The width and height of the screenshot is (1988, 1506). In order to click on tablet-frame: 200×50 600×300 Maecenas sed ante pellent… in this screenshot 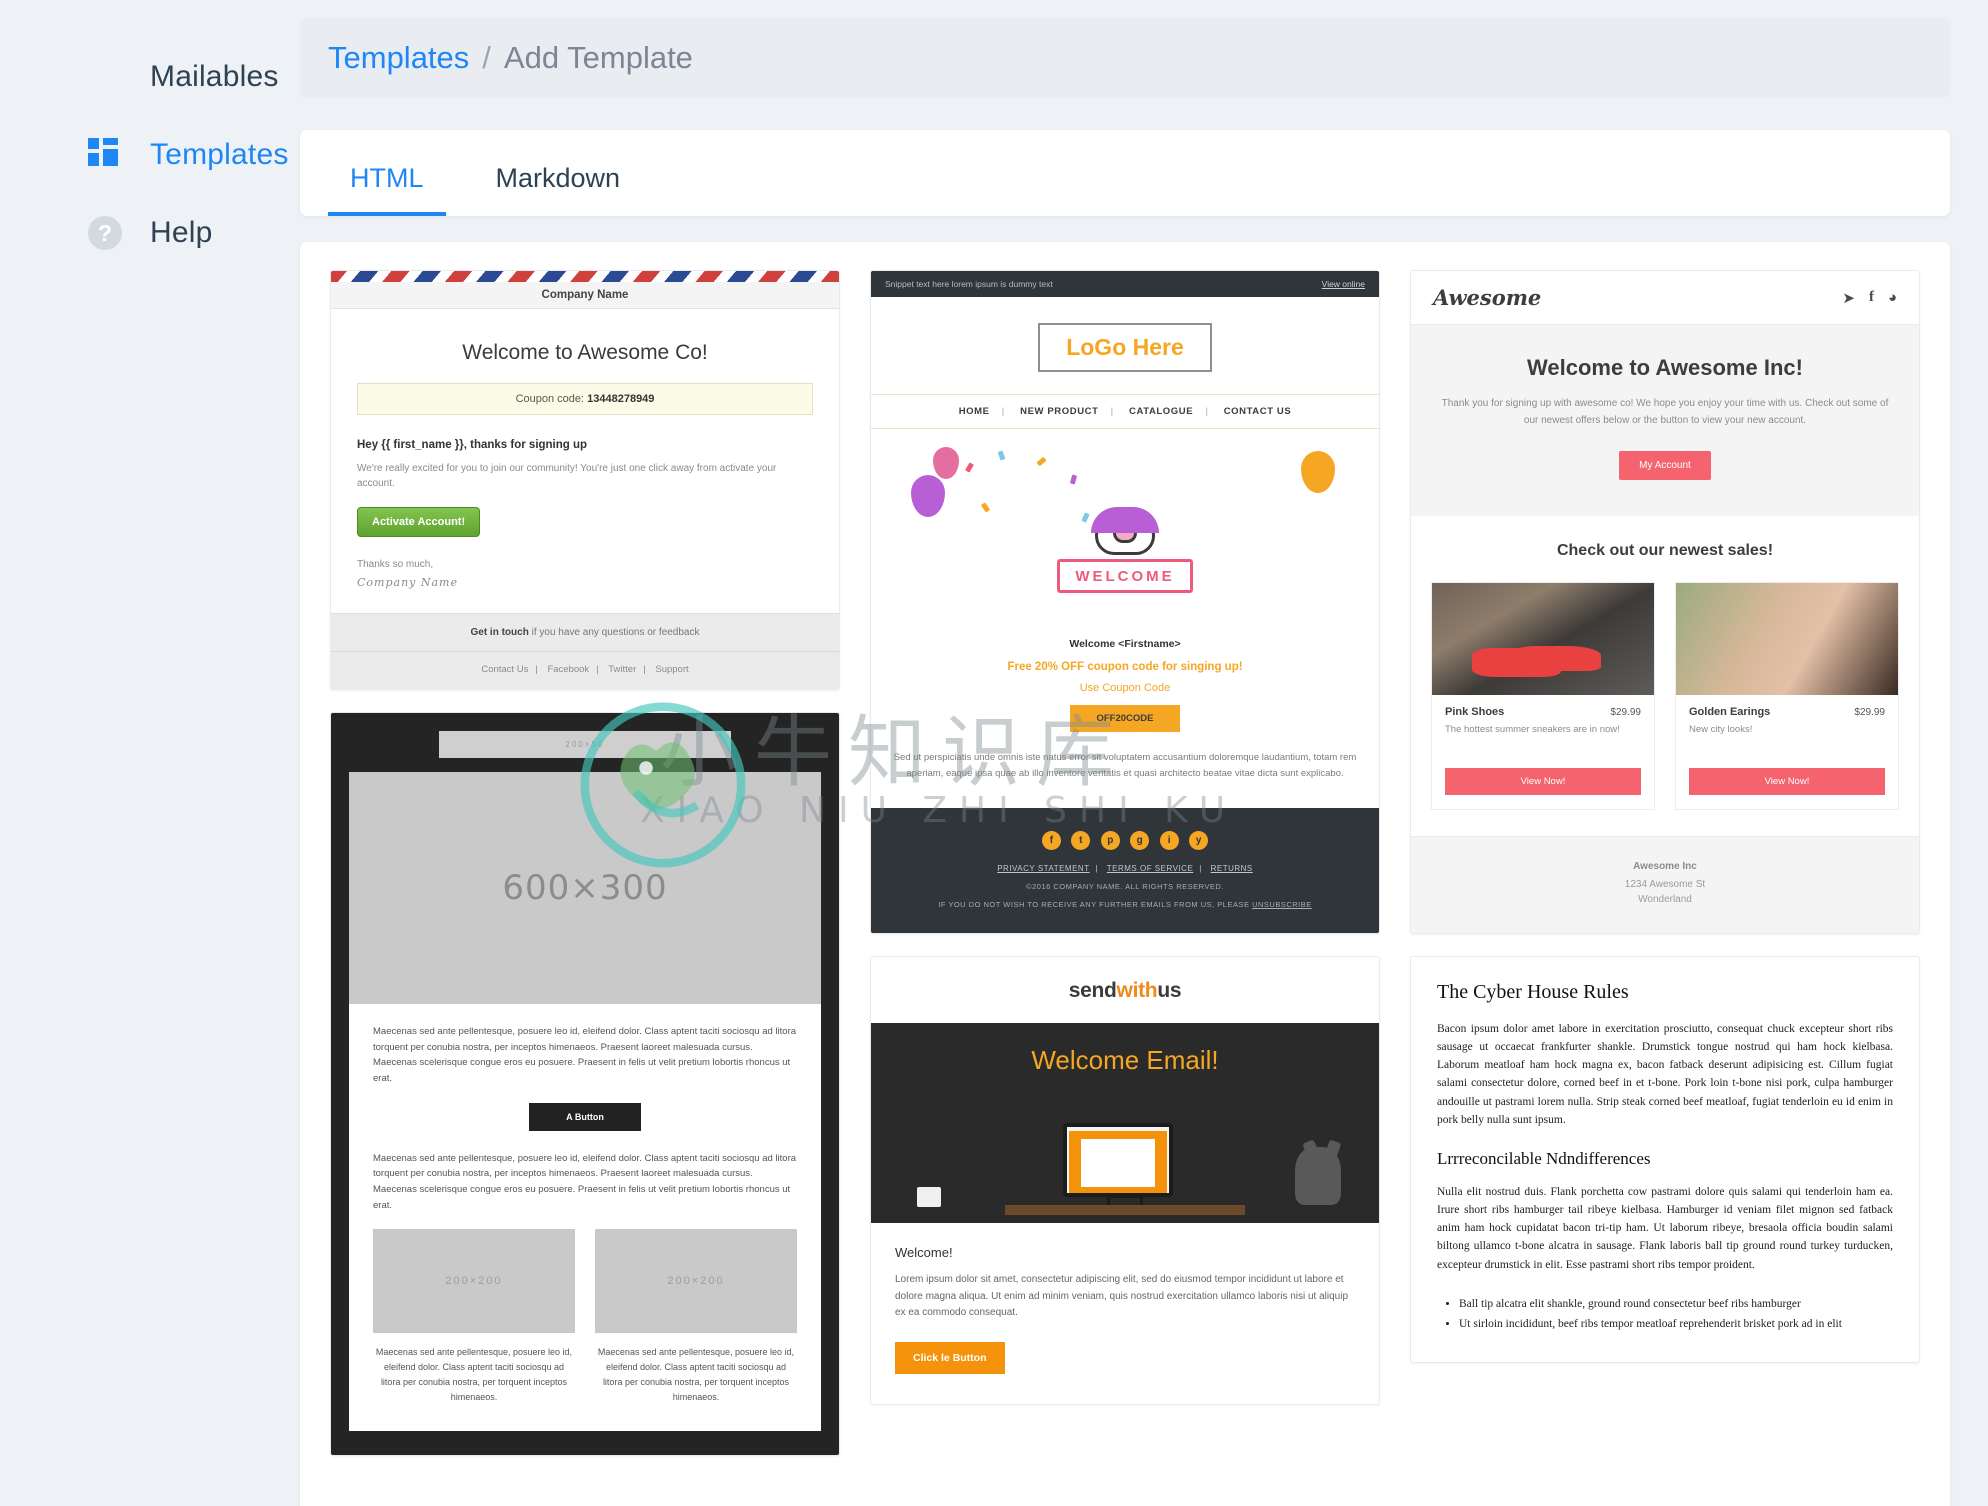, I will do `click(585, 1084)`.